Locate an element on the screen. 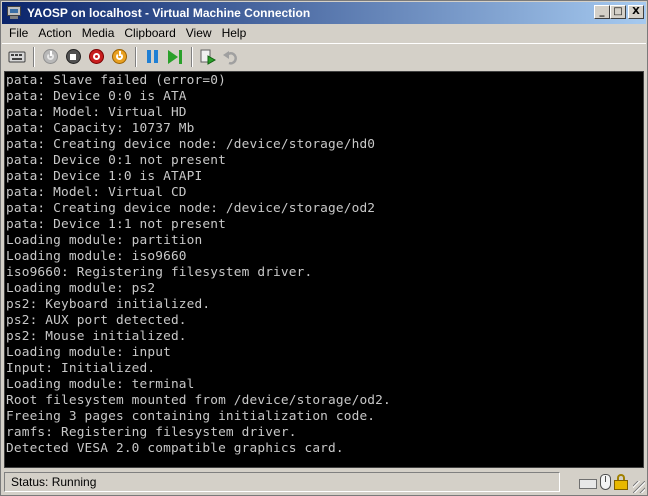 The width and height of the screenshot is (648, 496). console-line: ps2: AUX port detected. is located at coordinates (96, 320).